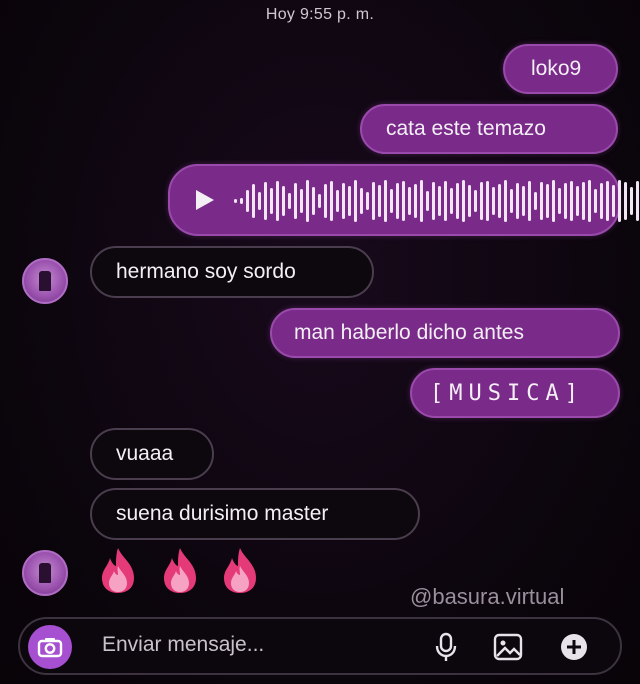 The width and height of the screenshot is (640, 684). What do you see at coordinates (556, 68) in the screenshot?
I see `message-text: loko9` at bounding box center [556, 68].